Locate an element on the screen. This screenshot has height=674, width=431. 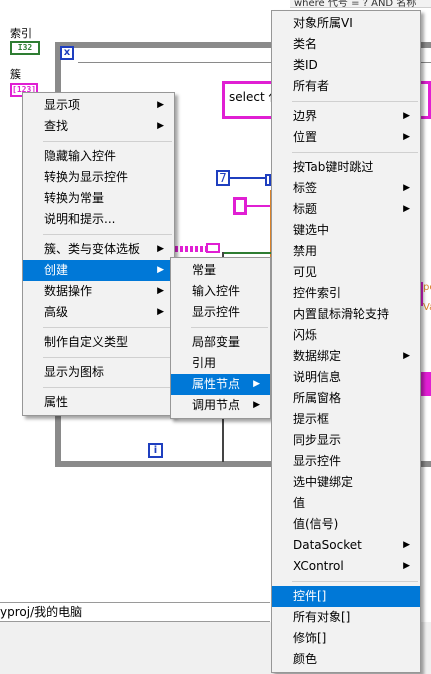
prop-item-decorations-array: 修饰[] is located at coordinates (346, 638).